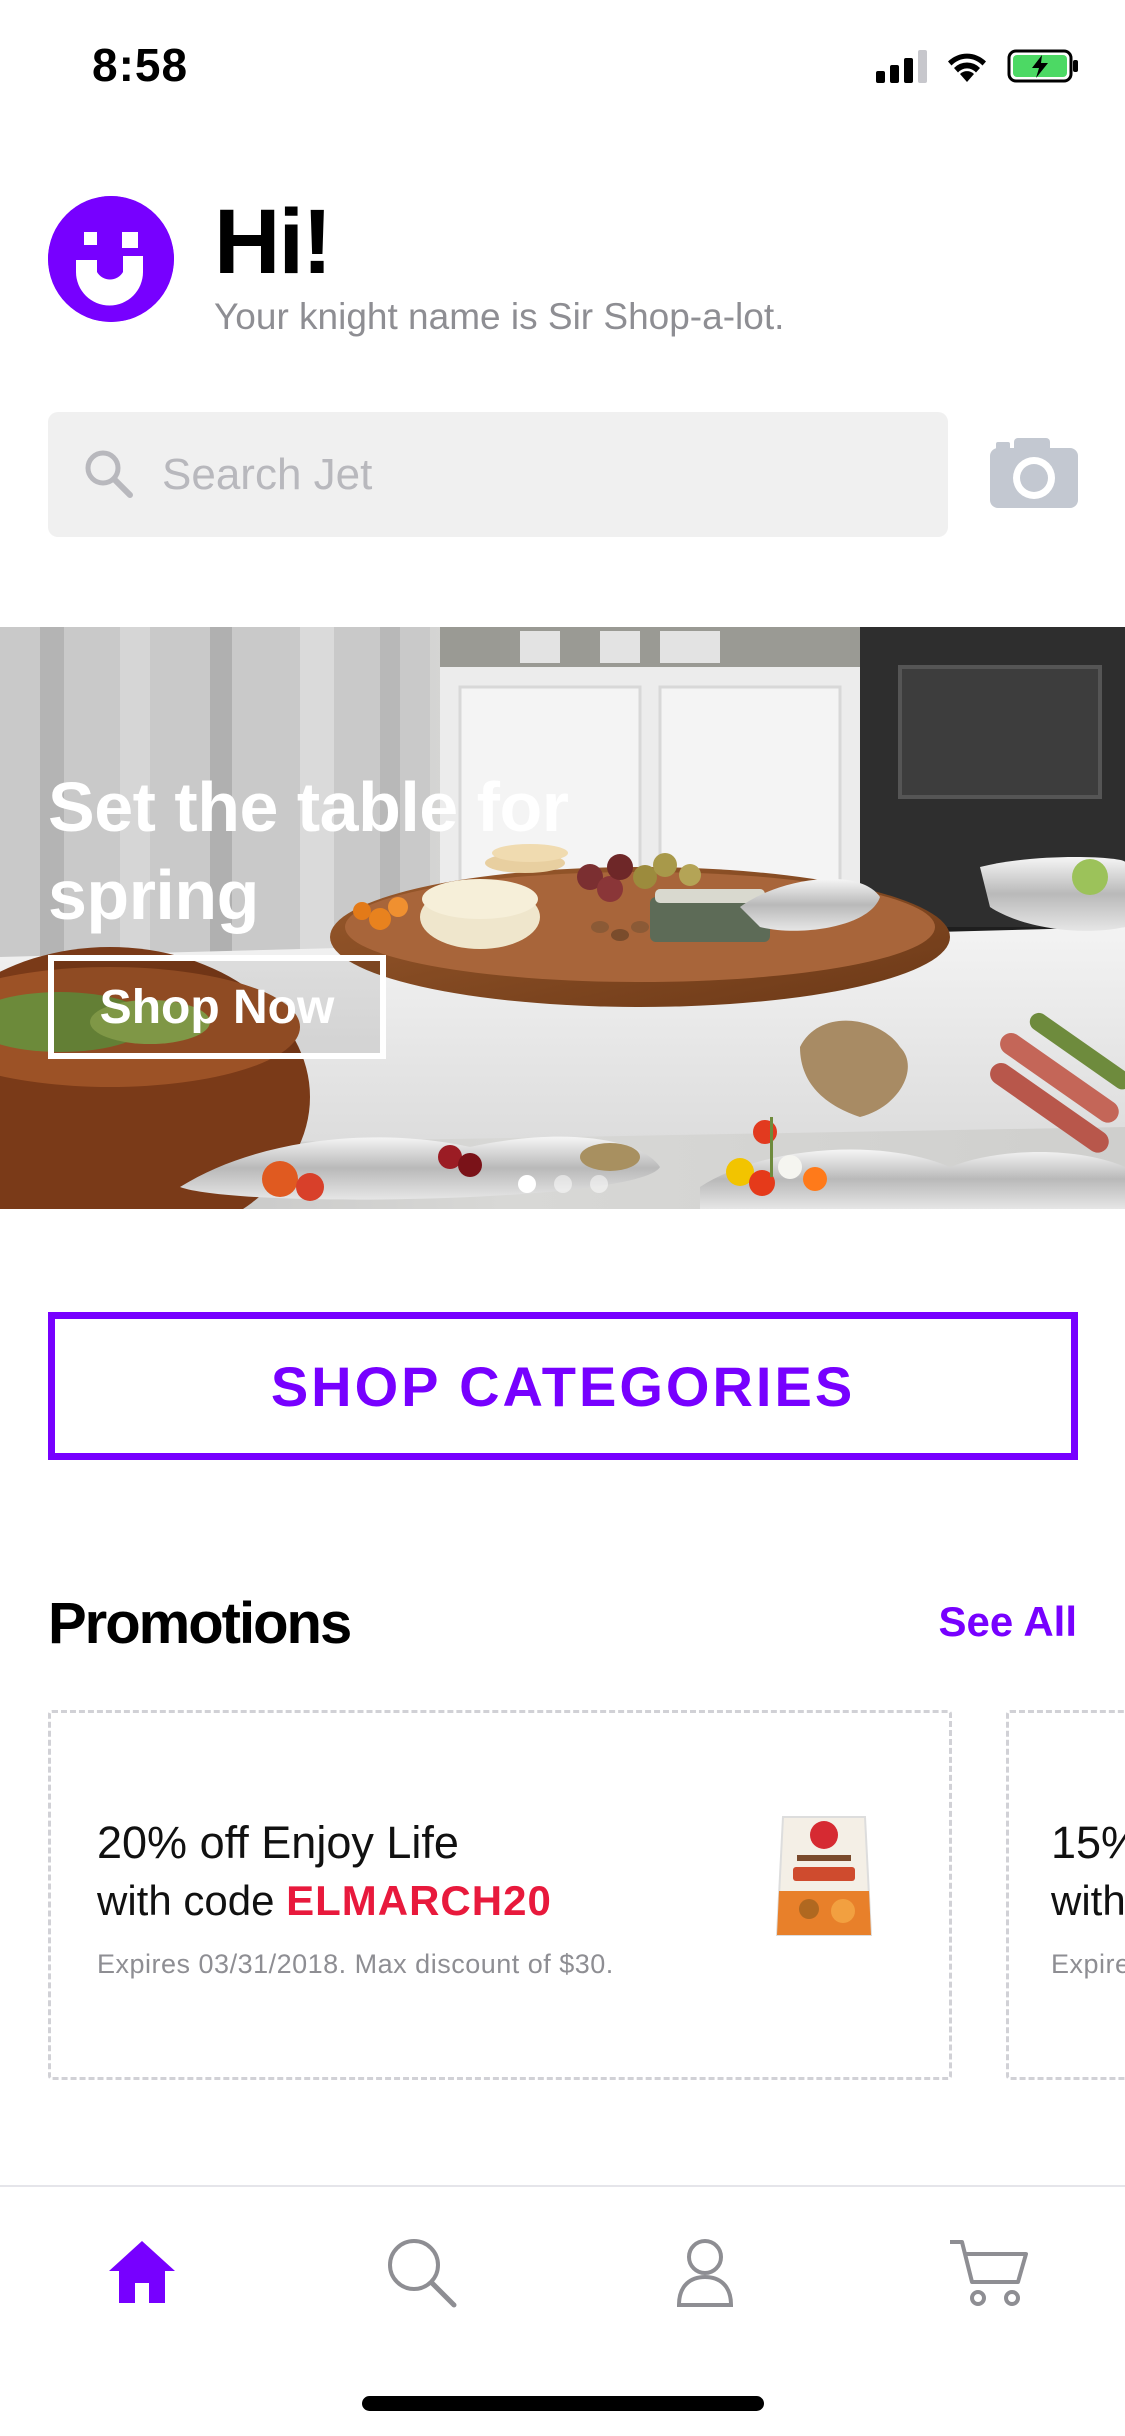 This screenshot has width=1125, height=2436. I want to click on search-input, so click(542, 474).